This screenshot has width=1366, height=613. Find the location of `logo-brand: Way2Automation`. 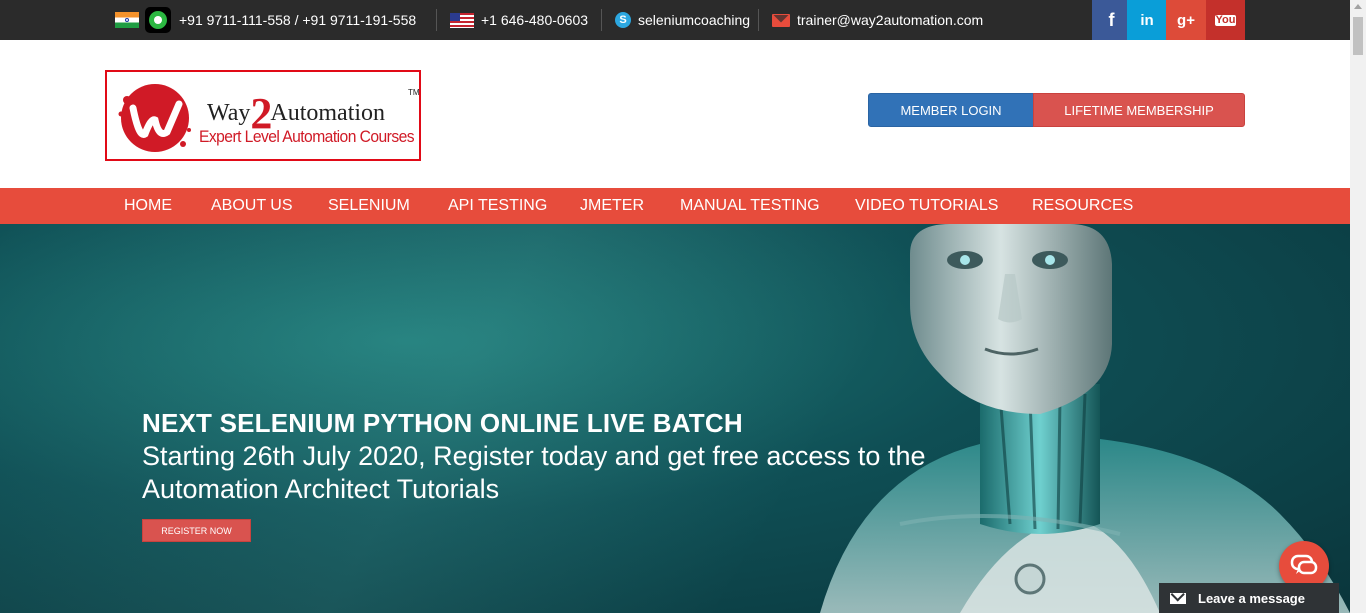

logo-brand: Way2Automation is located at coordinates (296, 109).